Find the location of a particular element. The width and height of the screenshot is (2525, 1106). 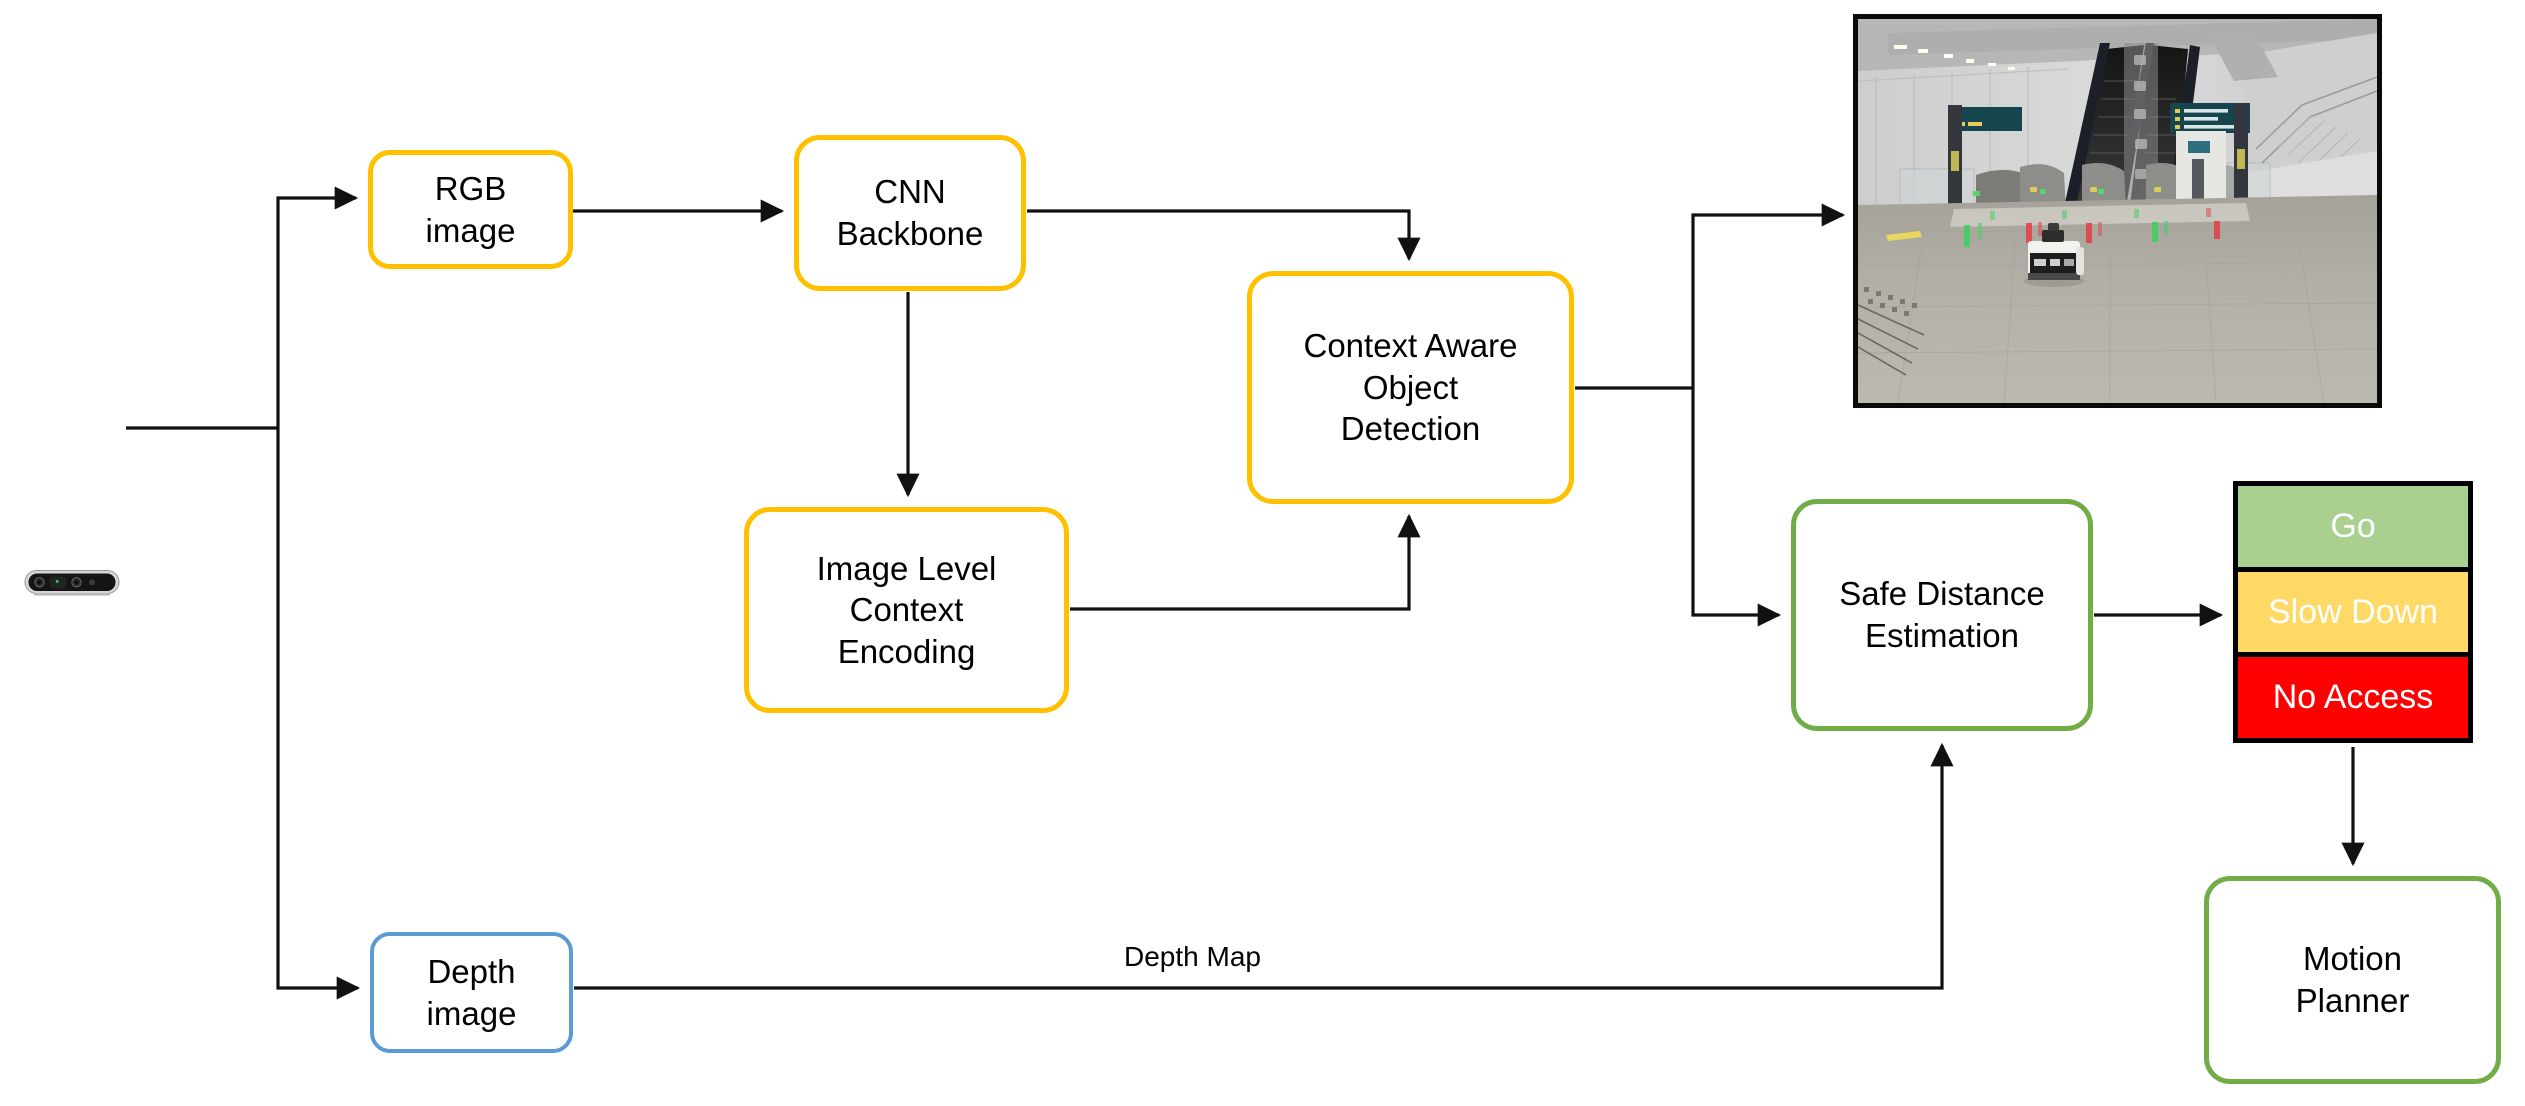

node-cnn-backbone: CNN Backbone is located at coordinates (910, 213).